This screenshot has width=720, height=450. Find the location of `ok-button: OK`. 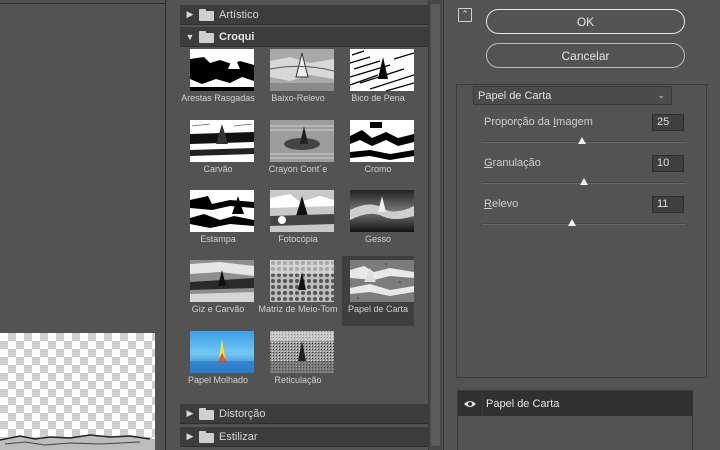

ok-button: OK is located at coordinates (585, 21).